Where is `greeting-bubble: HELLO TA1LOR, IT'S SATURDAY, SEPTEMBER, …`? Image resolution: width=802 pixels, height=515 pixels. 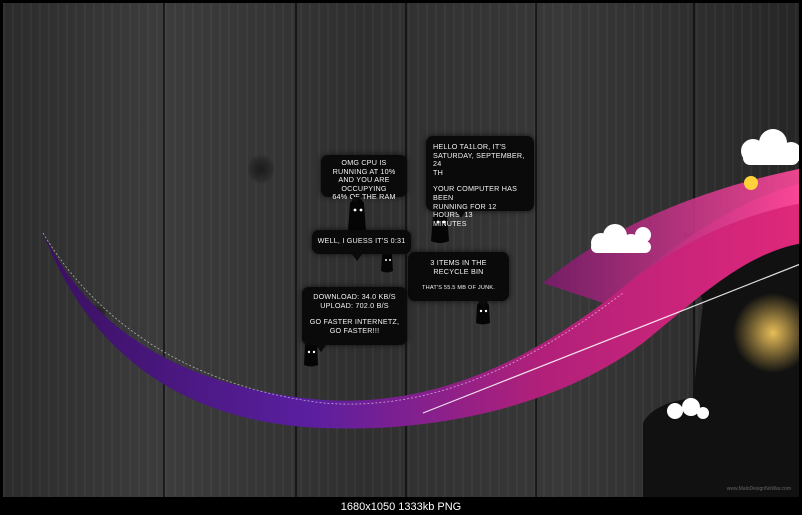
greeting-bubble: HELLO TA1LOR, IT'S SATURDAY, SEPTEMBER, … is located at coordinates (480, 182).